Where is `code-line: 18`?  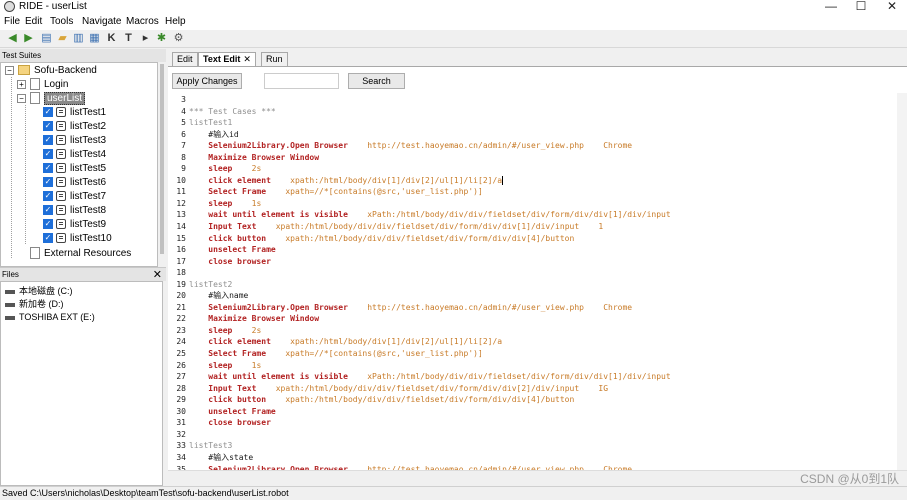
code-line: 18 is located at coordinates (532, 273).